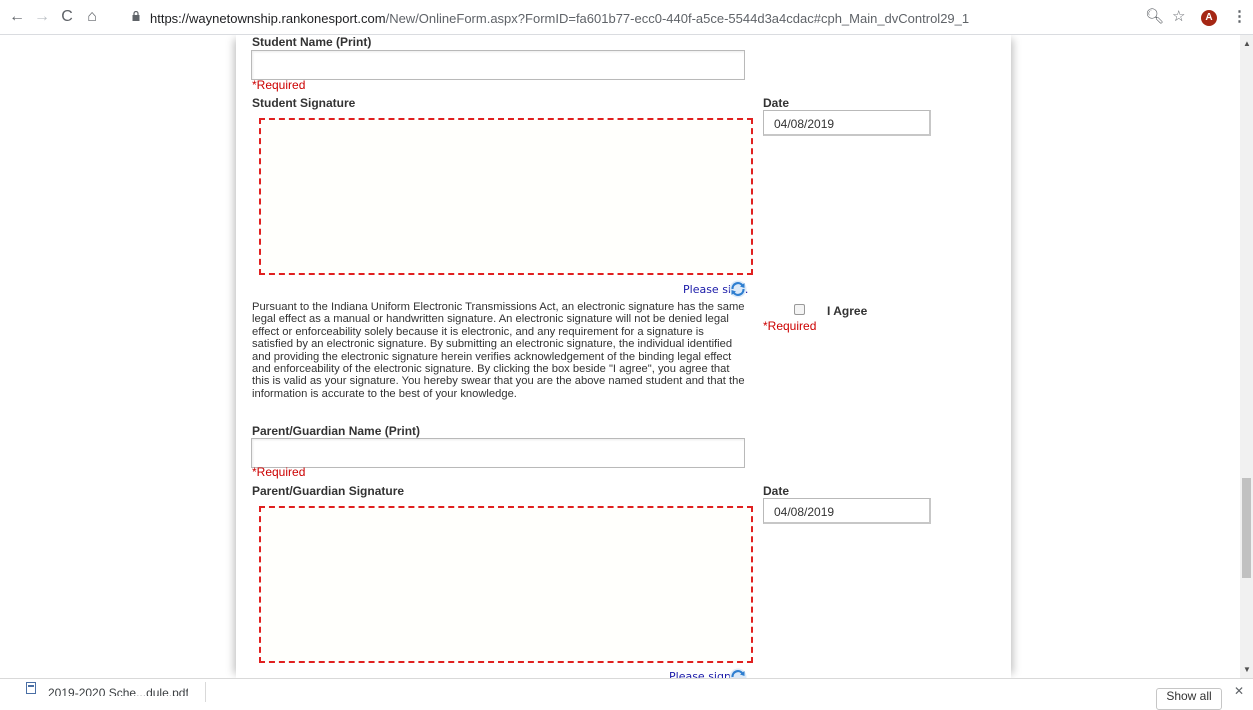 The height and width of the screenshot is (710, 1253). I want to click on vertical-scrollbar: ▲ ▼, so click(1246, 356).